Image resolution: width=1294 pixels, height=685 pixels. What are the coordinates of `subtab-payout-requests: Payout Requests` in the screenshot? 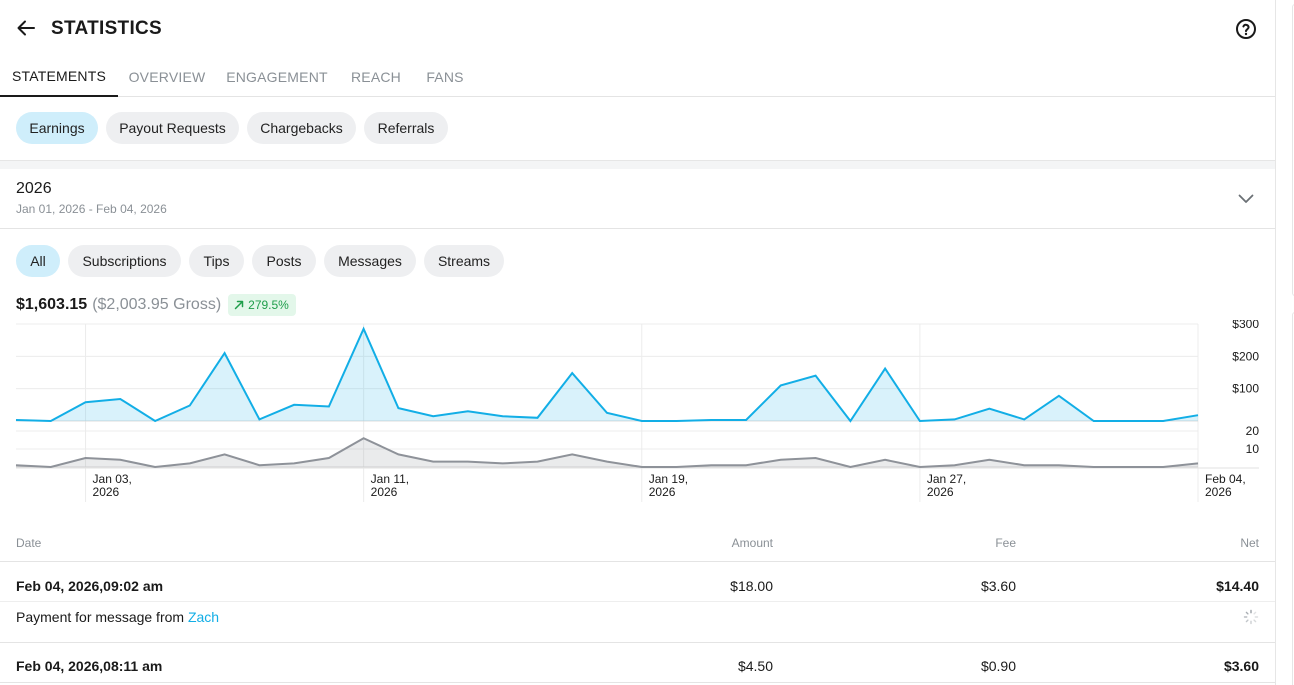 It's located at (172, 128).